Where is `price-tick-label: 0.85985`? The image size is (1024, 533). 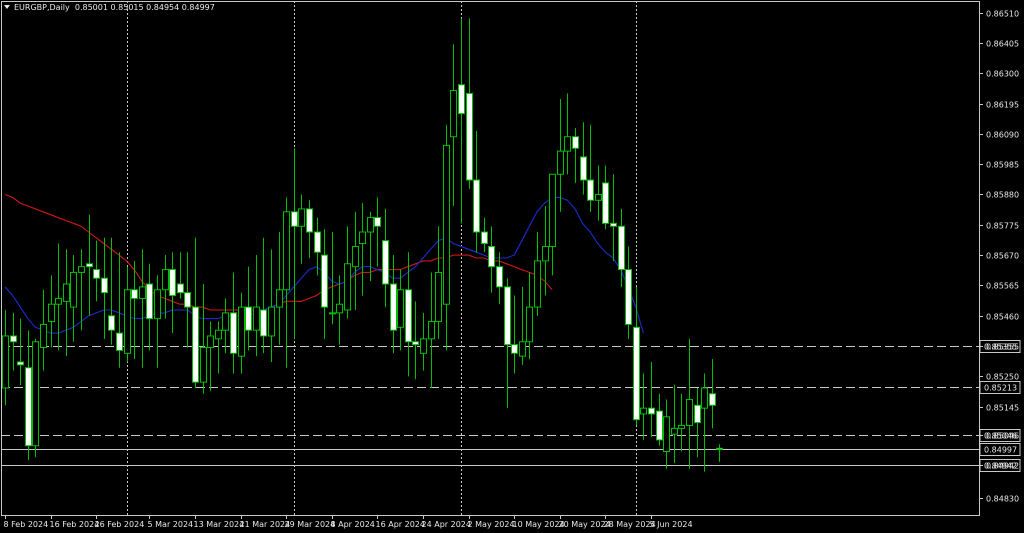
price-tick-label: 0.85985 is located at coordinates (1002, 165).